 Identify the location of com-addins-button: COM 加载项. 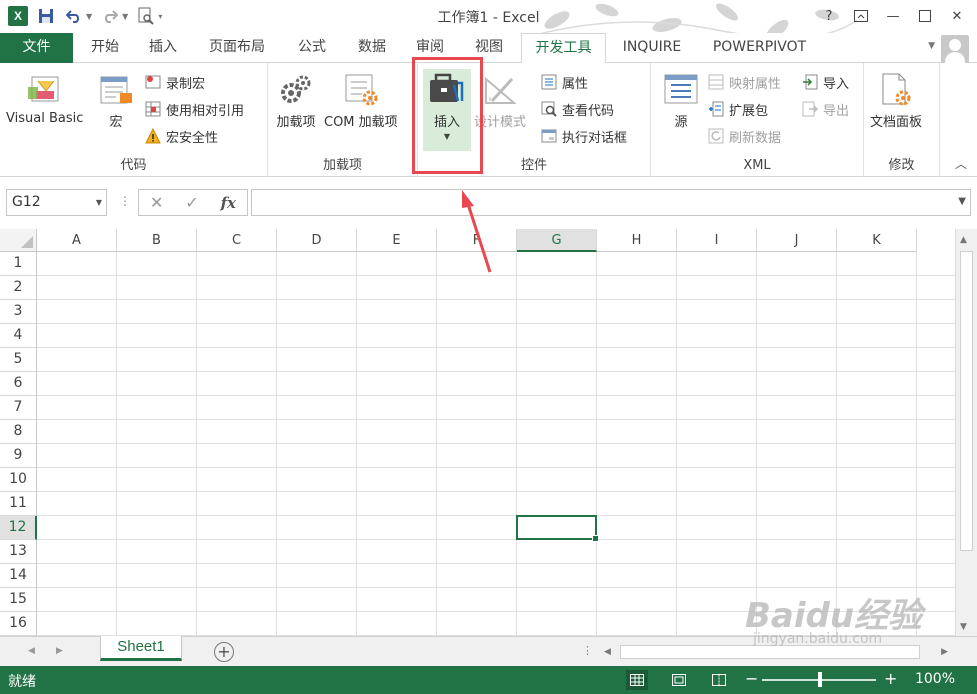
(361, 99).